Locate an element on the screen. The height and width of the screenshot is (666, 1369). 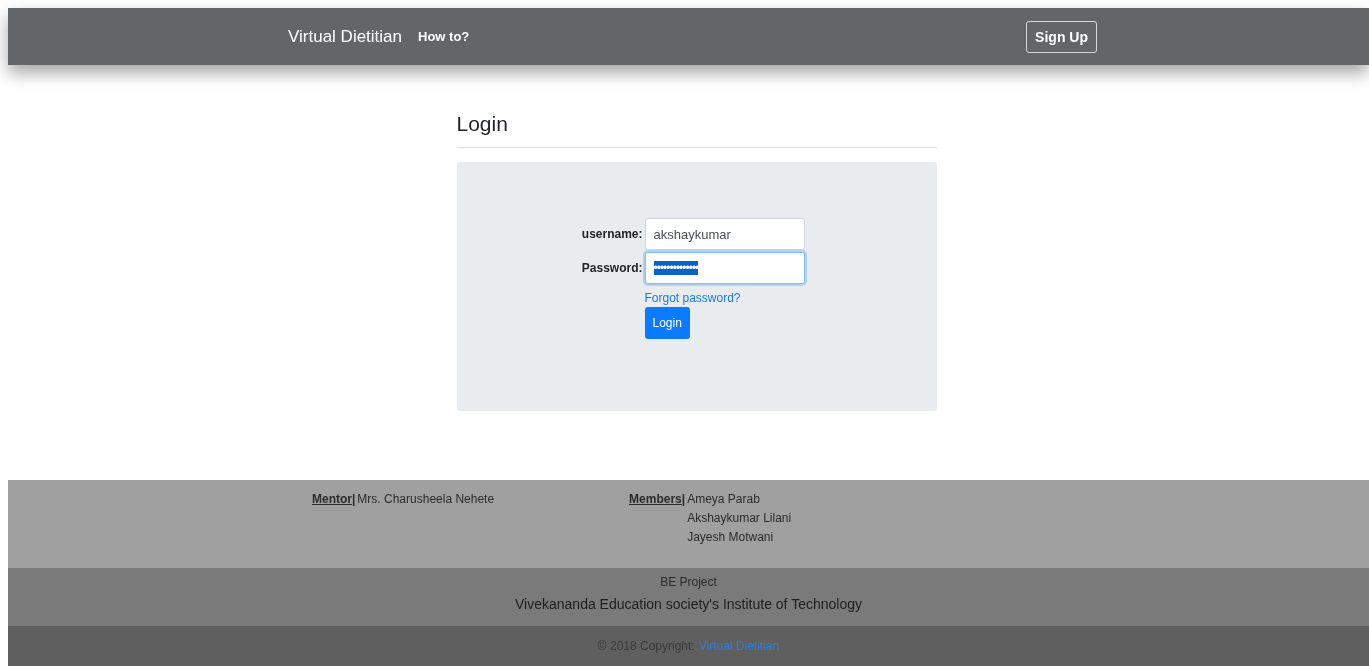
member-name: Mrs. Charusheela Nehete is located at coordinates (426, 499).